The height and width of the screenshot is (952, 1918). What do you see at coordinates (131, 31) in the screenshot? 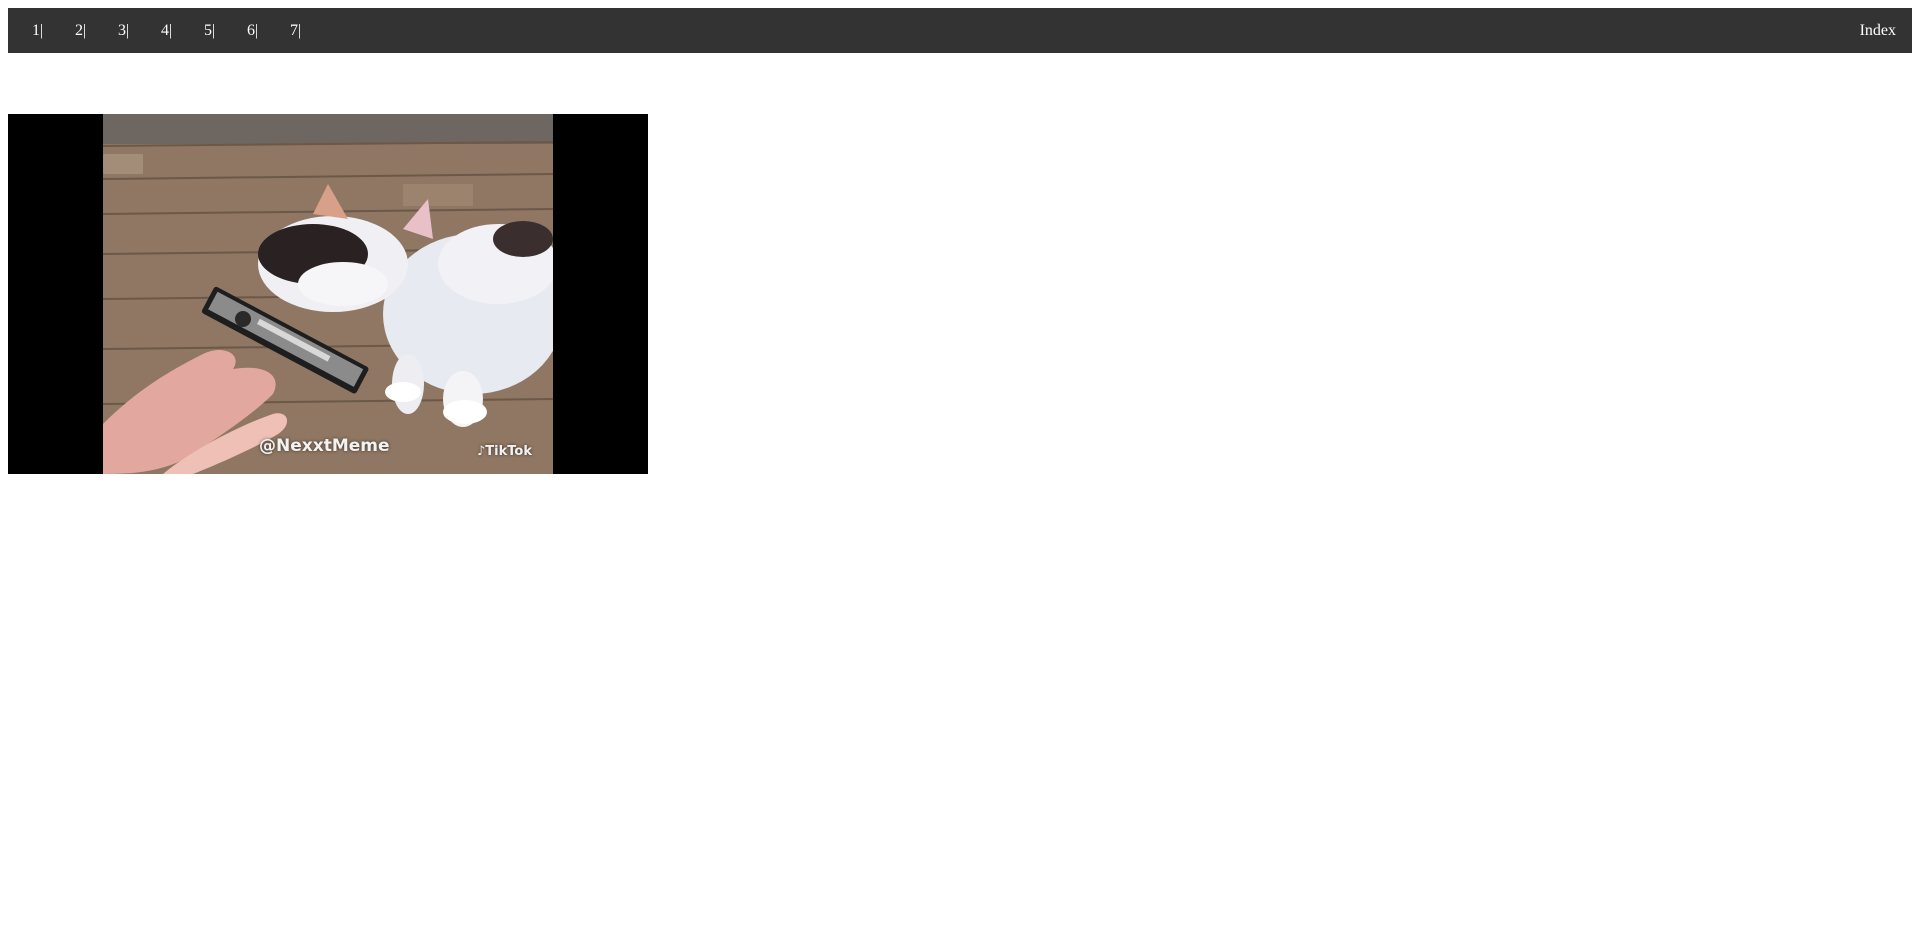
I see `page-link-3: 3|` at bounding box center [131, 31].